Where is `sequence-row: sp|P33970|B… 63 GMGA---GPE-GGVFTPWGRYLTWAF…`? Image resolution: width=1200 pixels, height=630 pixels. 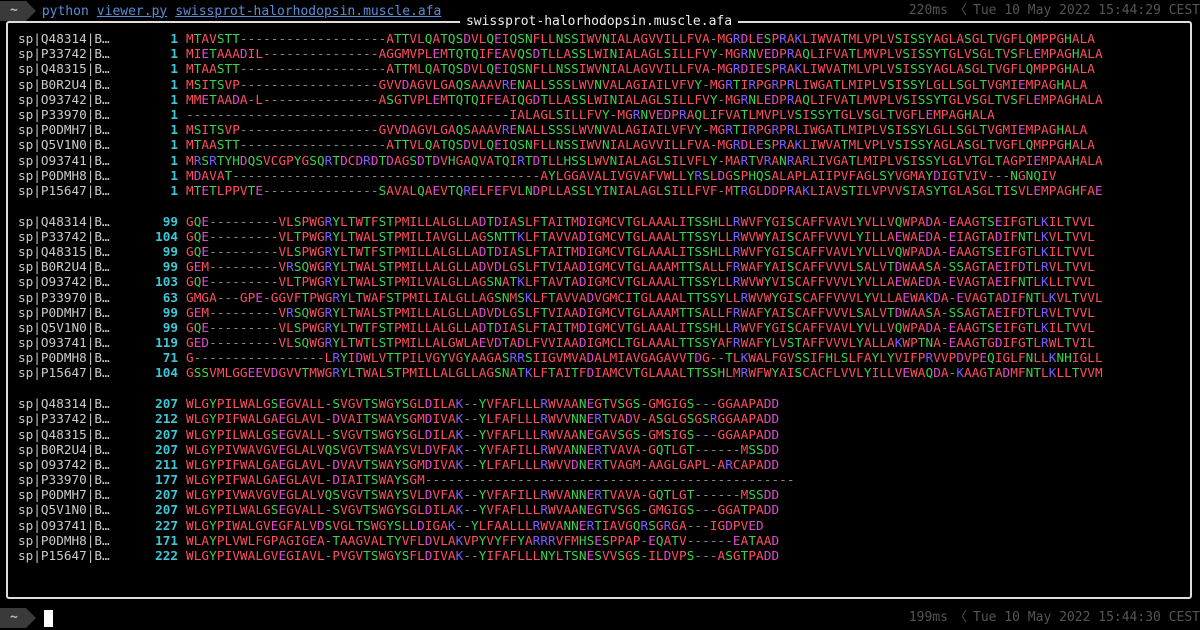 sequence-row: sp|P33970|B… 63 GMGA---GPE-GGVFTPWGRYLTWAF… is located at coordinates (600, 297).